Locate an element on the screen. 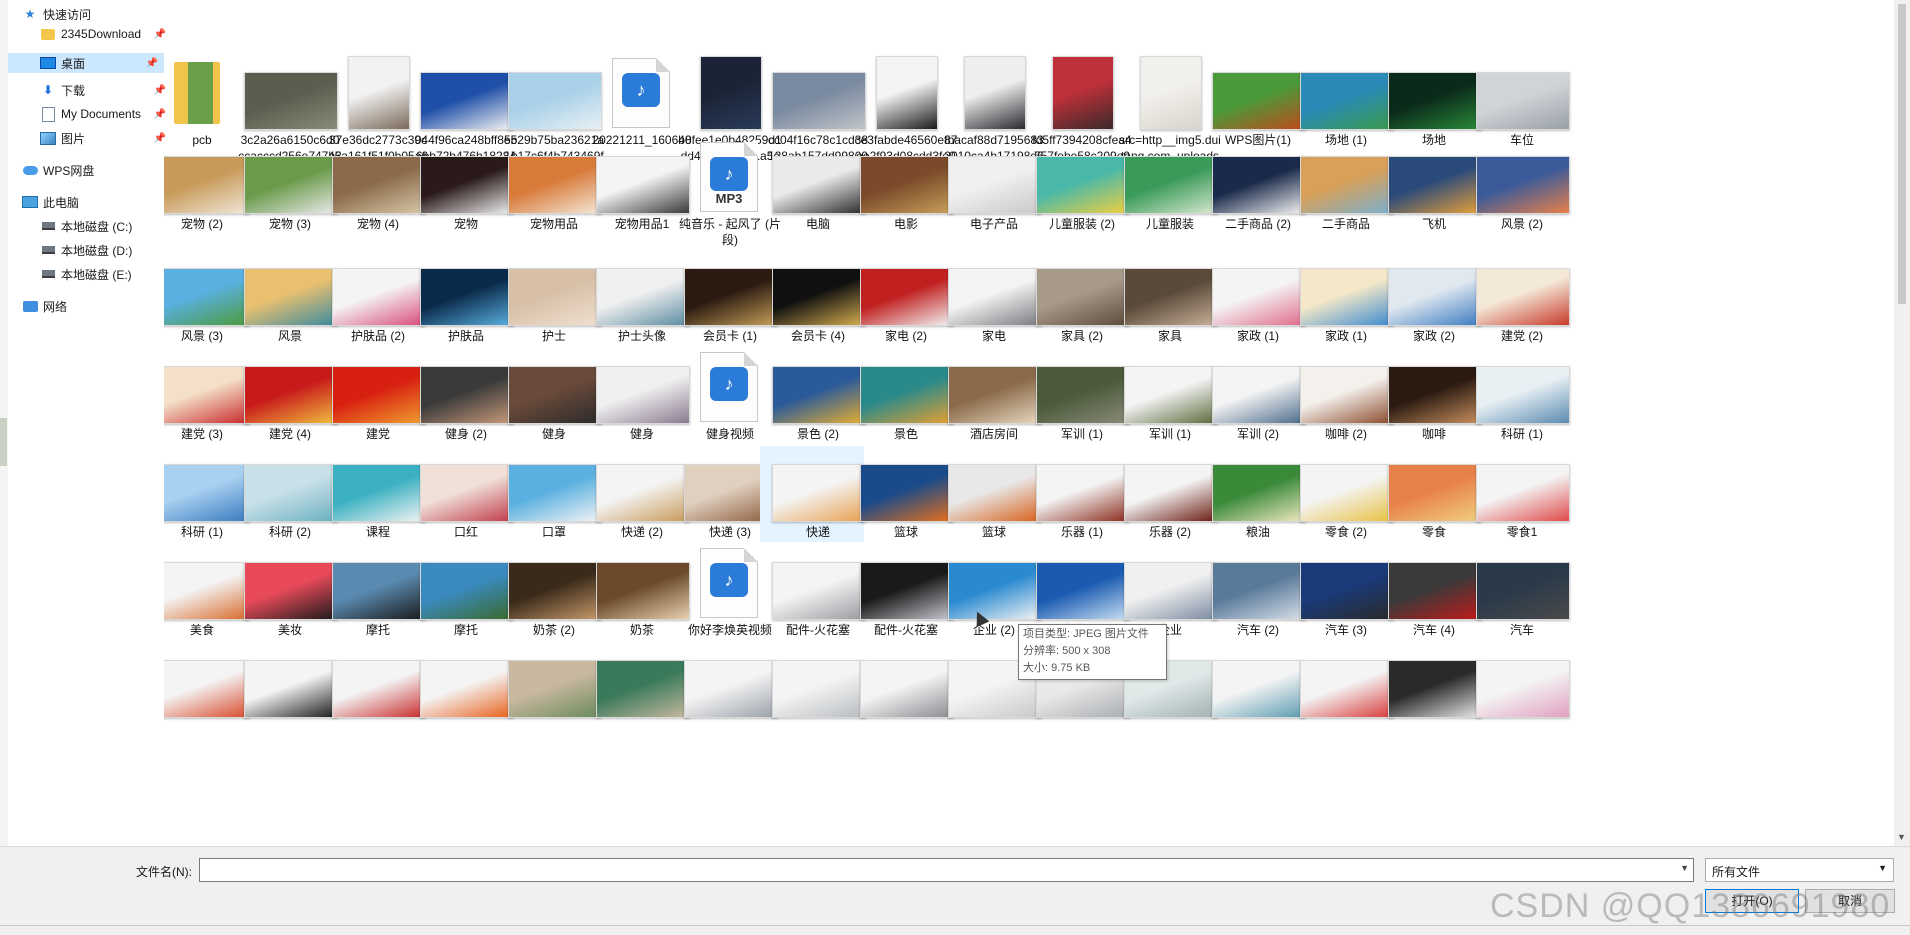  file-item: 汽车 is located at coordinates (1517, 591).